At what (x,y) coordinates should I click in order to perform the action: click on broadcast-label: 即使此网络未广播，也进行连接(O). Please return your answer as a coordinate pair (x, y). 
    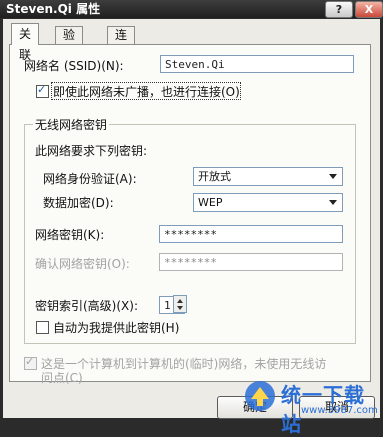
    Looking at the image, I should click on (146, 92).